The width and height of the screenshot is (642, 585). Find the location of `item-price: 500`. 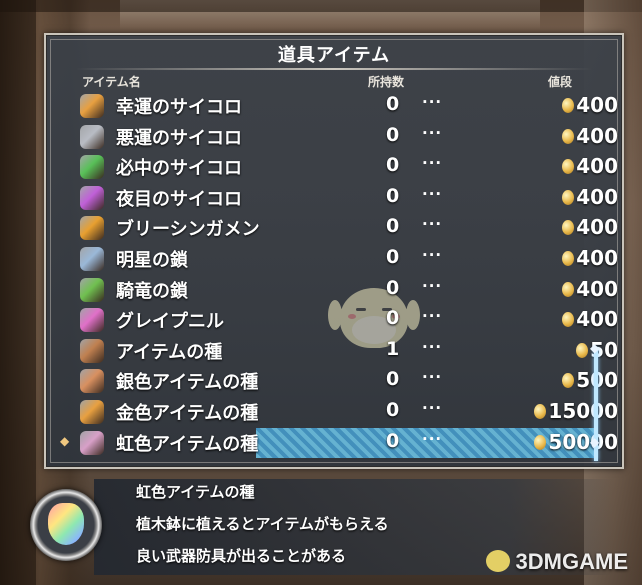

item-price: 500 is located at coordinates (590, 380).